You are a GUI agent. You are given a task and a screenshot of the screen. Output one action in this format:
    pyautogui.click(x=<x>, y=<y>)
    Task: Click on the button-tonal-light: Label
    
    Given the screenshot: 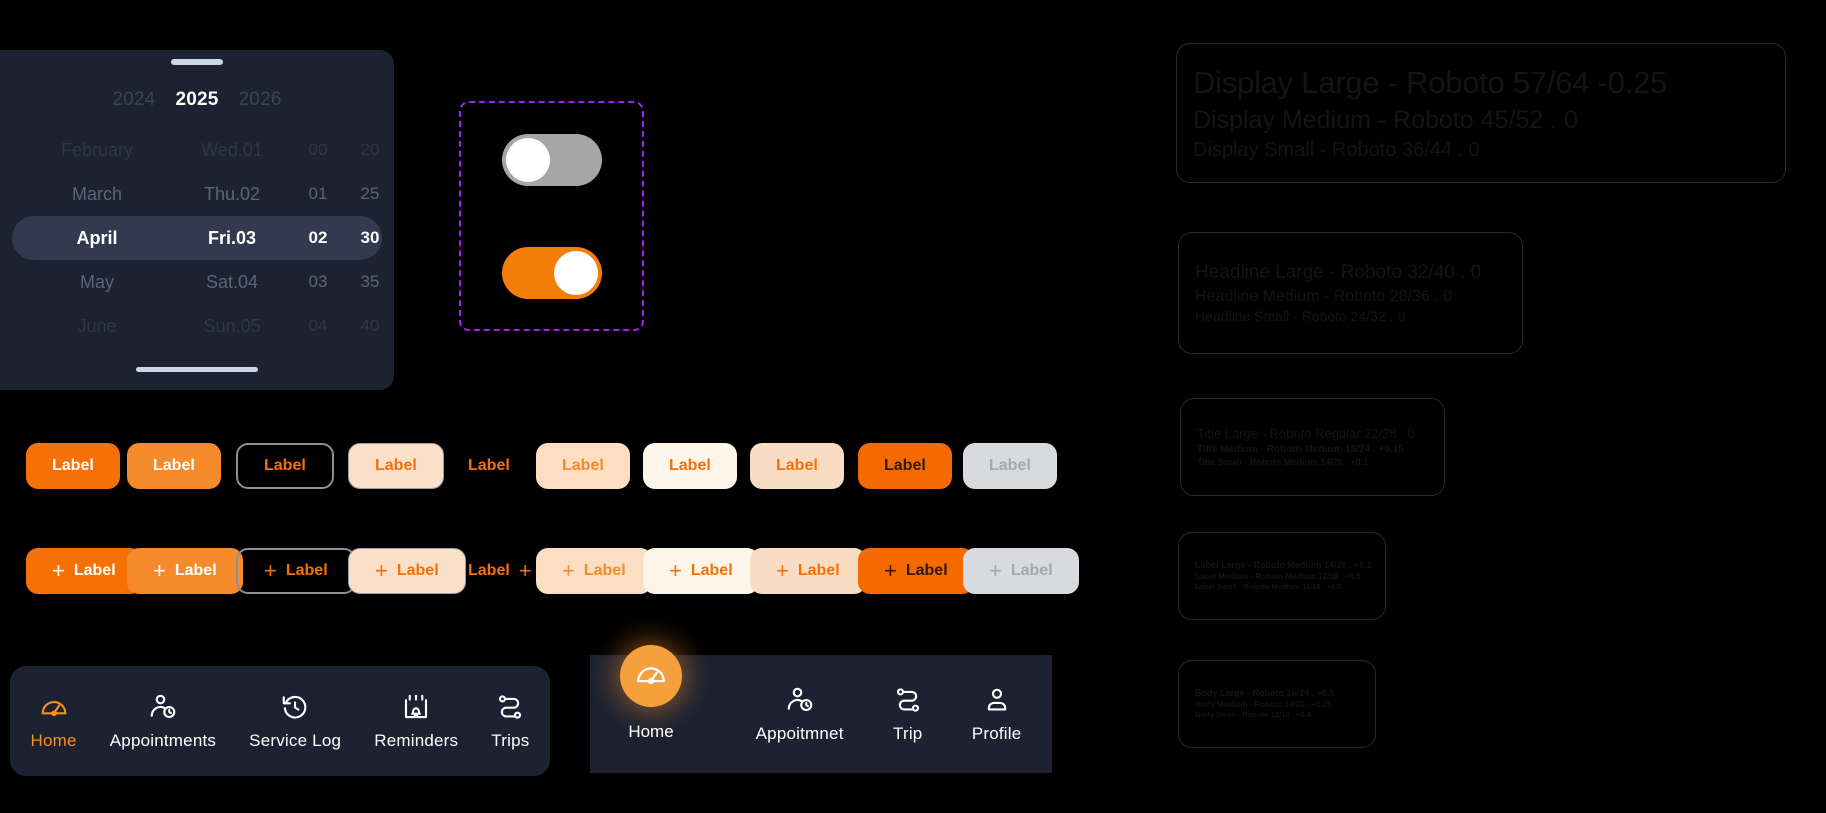 What is the action you would take?
    pyautogui.click(x=583, y=466)
    